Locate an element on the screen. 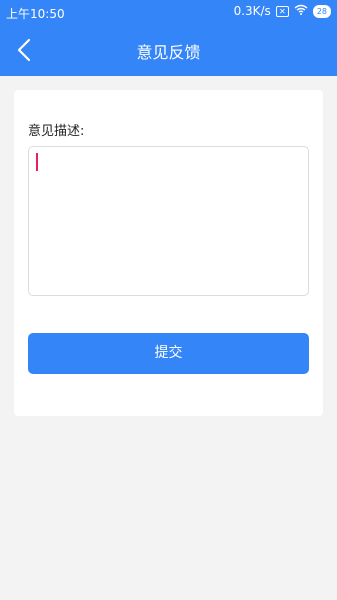 The width and height of the screenshot is (337, 600). x-box-icon: ✕ is located at coordinates (282, 11).